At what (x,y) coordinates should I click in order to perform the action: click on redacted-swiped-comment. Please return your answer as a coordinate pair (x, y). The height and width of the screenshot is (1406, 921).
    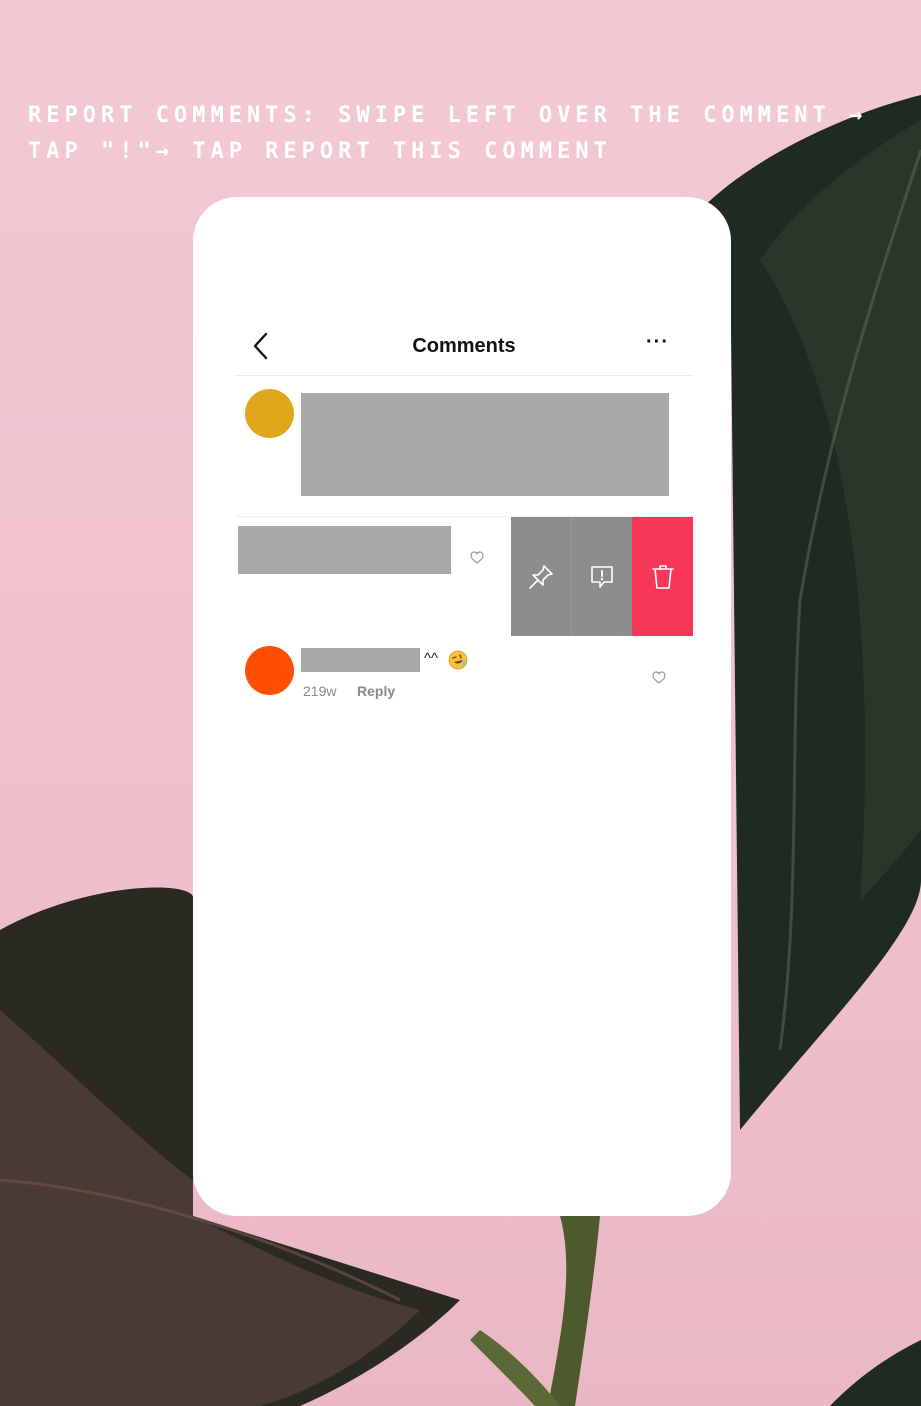
    Looking at the image, I should click on (344, 550).